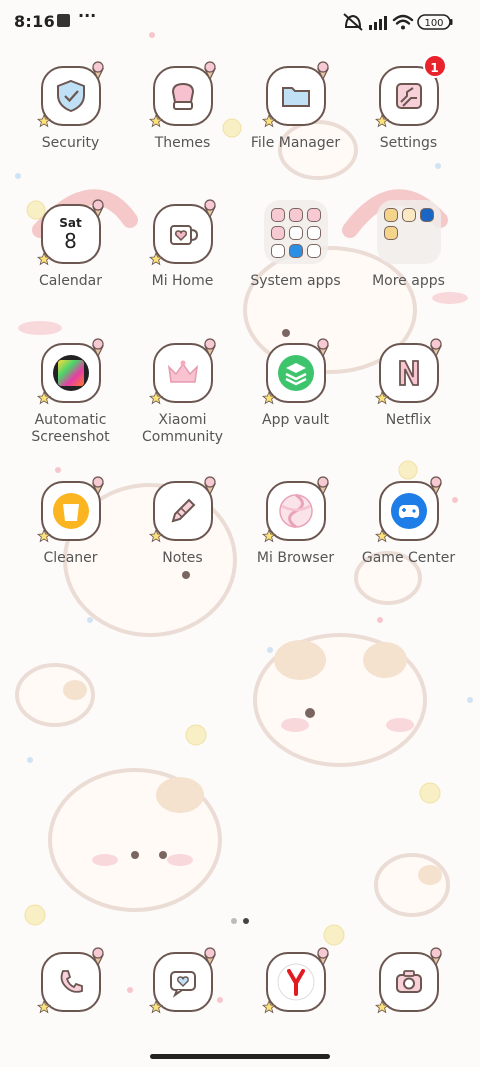  I want to click on app-settings: 1 Settings, so click(408, 103).